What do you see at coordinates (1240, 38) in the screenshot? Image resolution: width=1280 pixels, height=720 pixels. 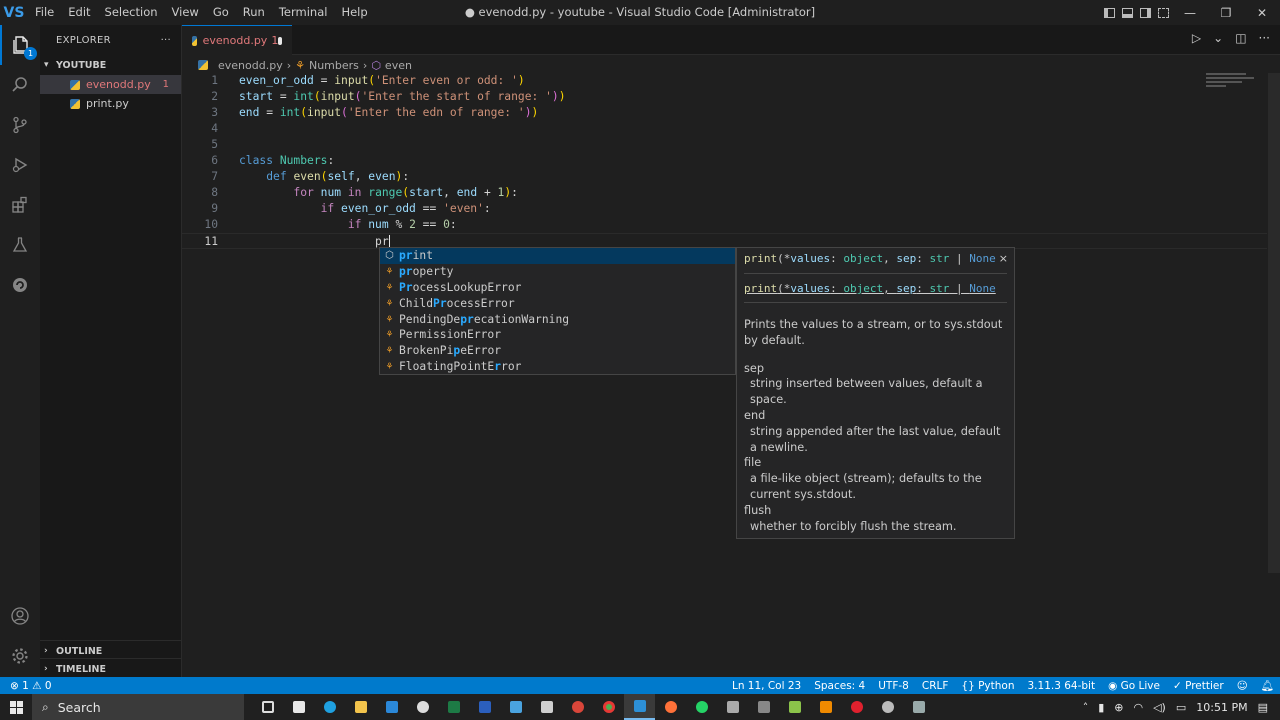 I see `split-editor-icon: ◫` at bounding box center [1240, 38].